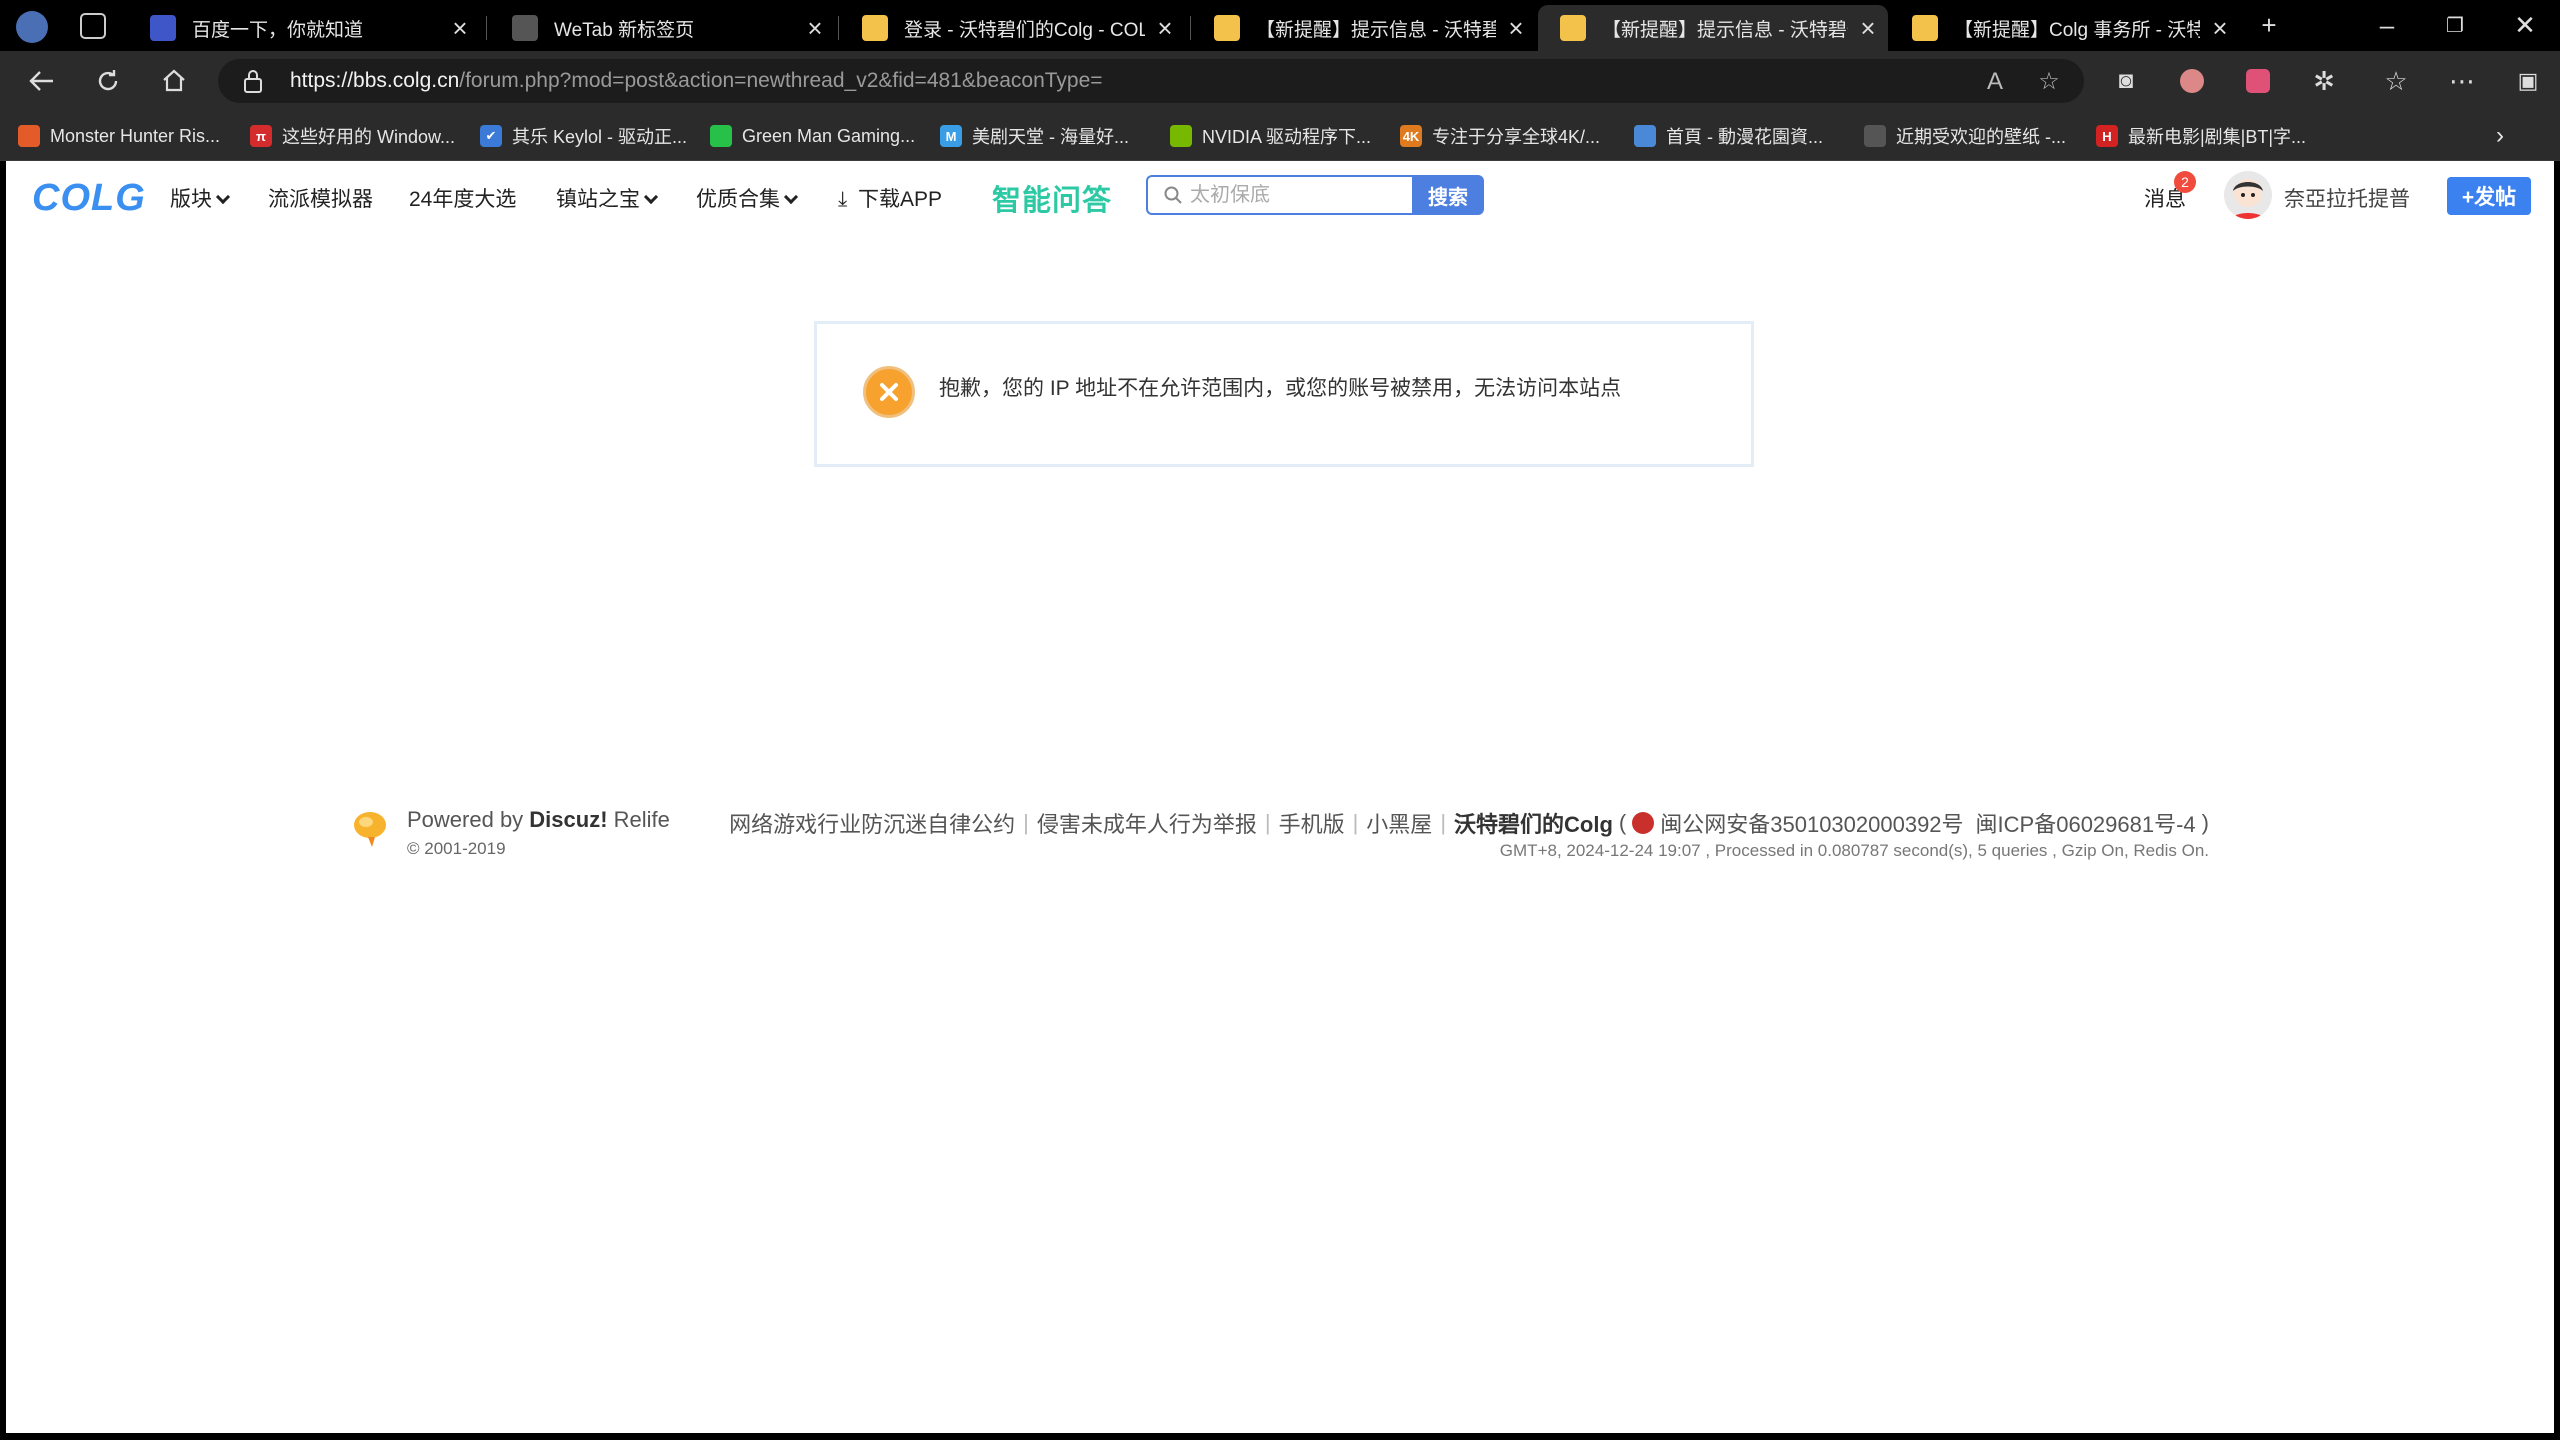  What do you see at coordinates (1411, 136) in the screenshot?
I see `bookmark-icon: 4K` at bounding box center [1411, 136].